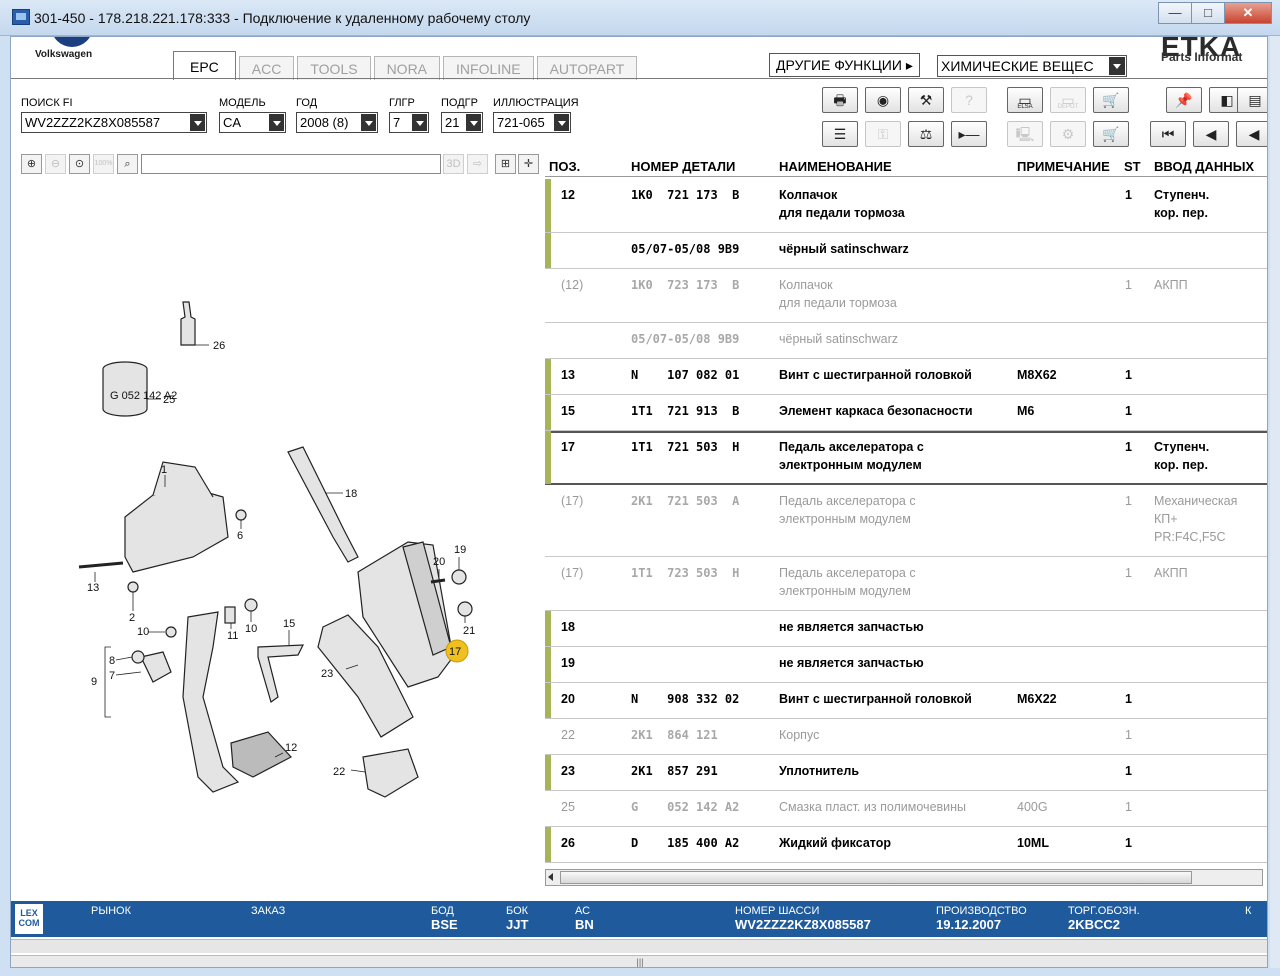 This screenshot has width=1280, height=976. I want to click on label-6: 6, so click(240, 536).